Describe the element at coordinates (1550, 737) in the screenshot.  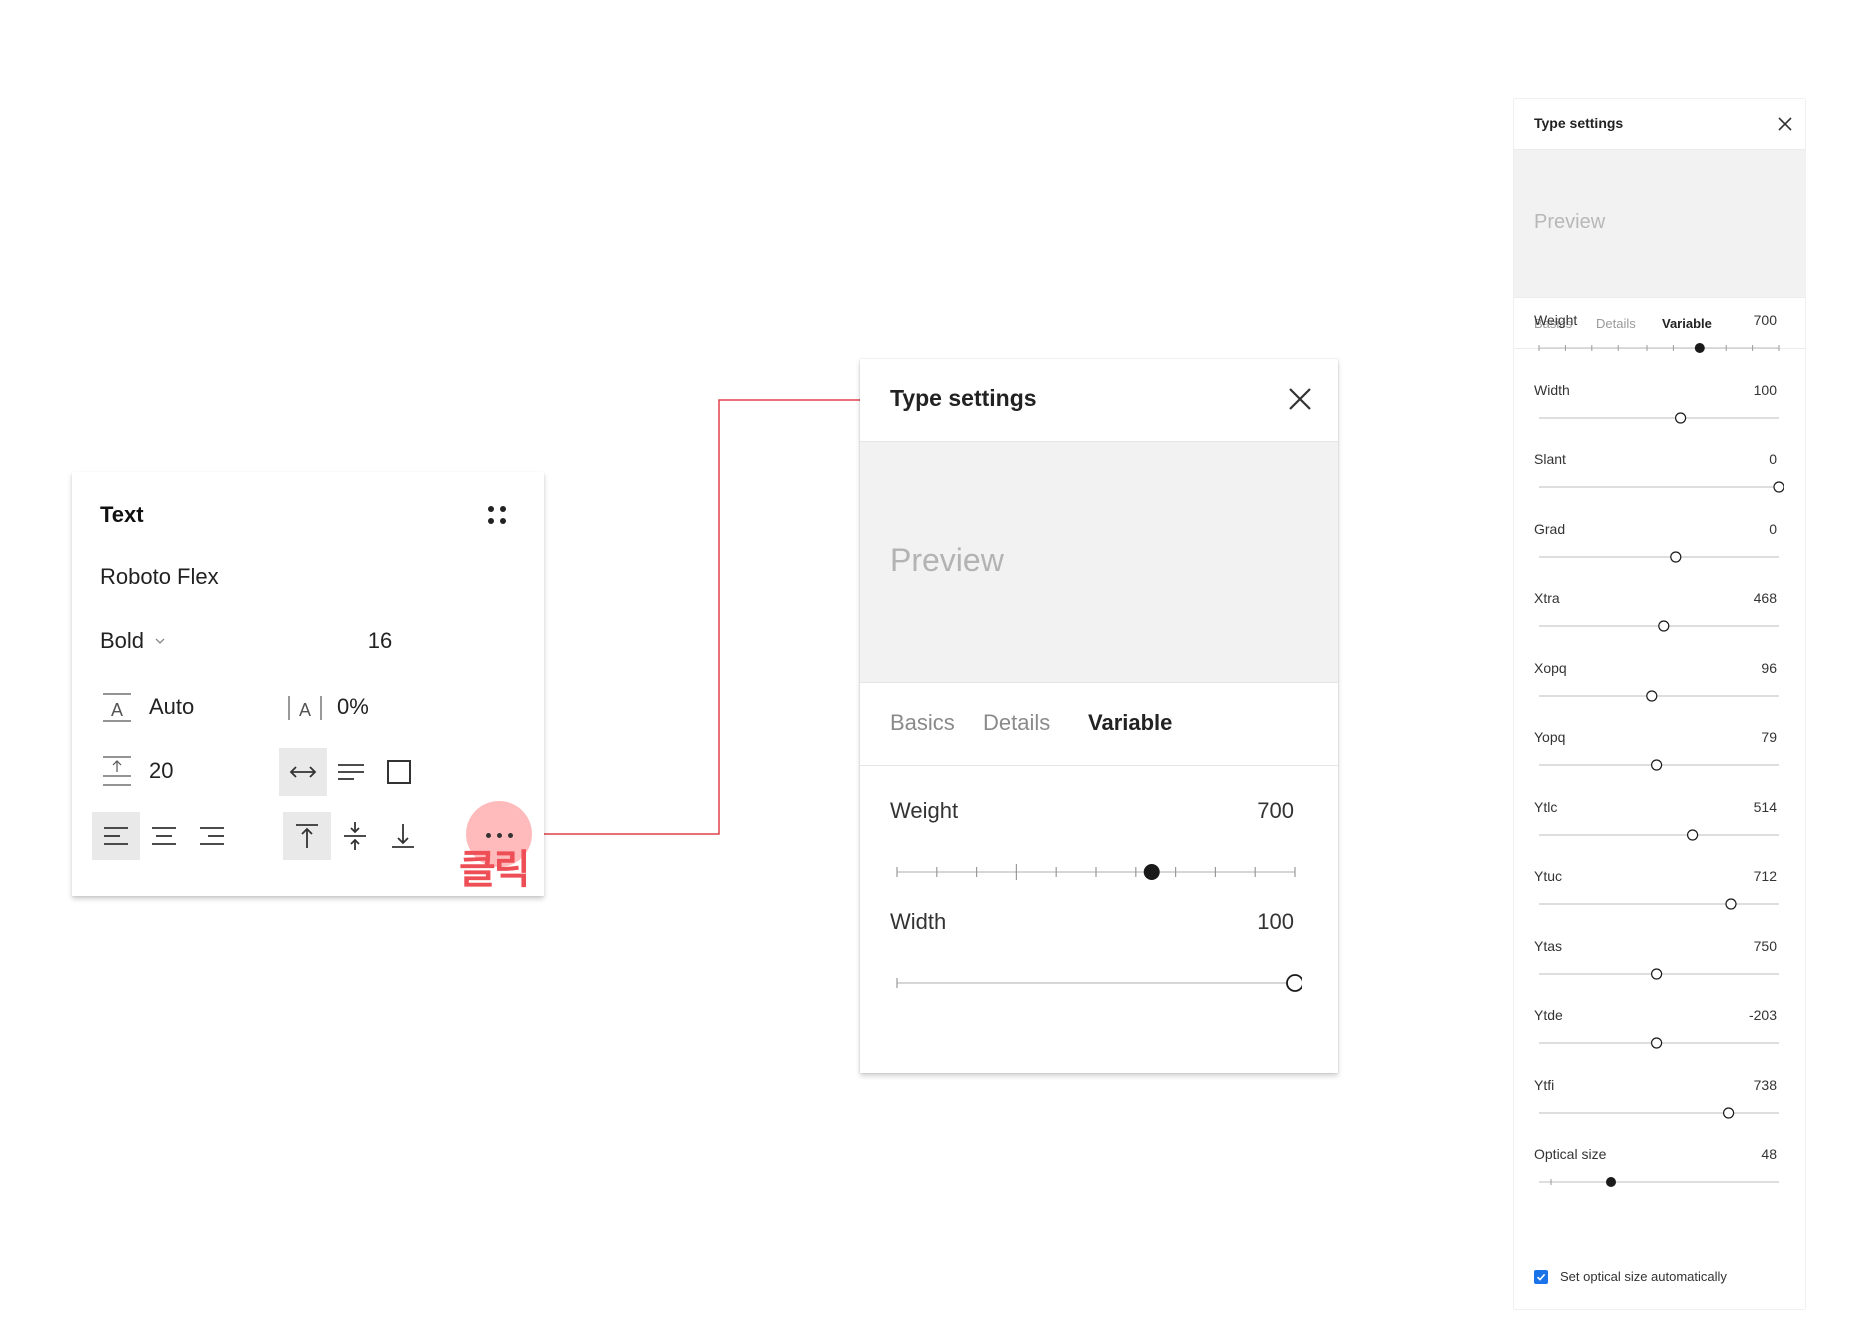
I see `yopq-label: Yopq` at that location.